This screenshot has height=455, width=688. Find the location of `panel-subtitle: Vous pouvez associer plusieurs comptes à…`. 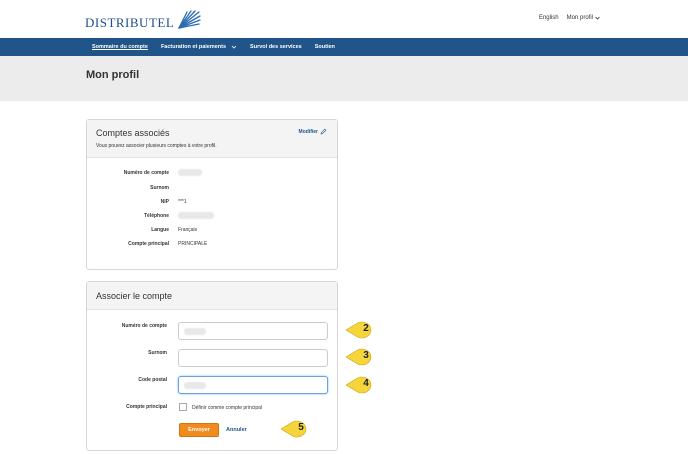

panel-subtitle: Vous pouvez associer plusieurs comptes à… is located at coordinates (156, 146).